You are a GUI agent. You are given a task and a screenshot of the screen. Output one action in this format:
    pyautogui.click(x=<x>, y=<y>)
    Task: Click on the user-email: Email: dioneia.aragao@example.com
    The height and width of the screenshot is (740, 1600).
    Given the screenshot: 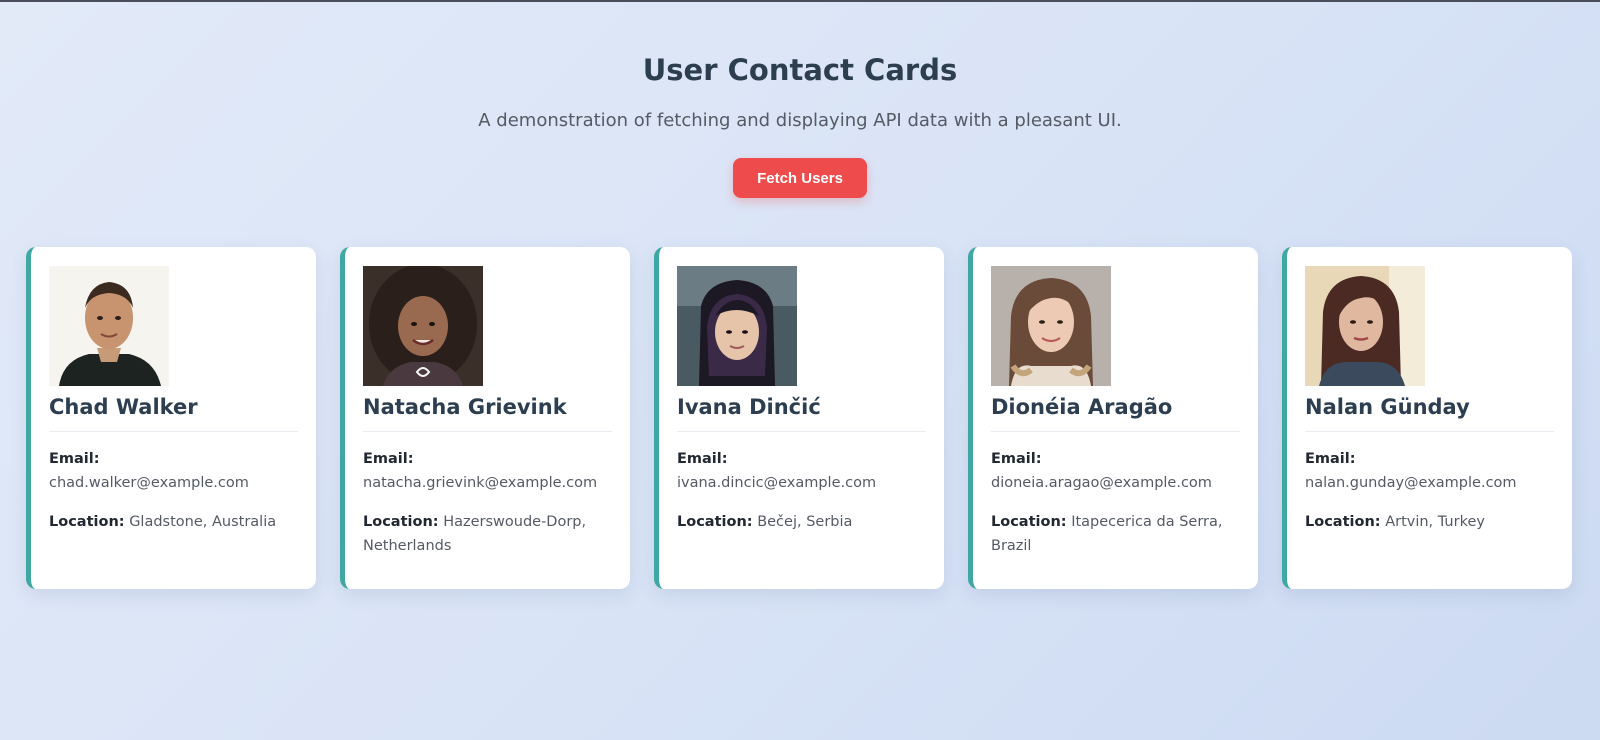 What is the action you would take?
    pyautogui.click(x=1115, y=471)
    